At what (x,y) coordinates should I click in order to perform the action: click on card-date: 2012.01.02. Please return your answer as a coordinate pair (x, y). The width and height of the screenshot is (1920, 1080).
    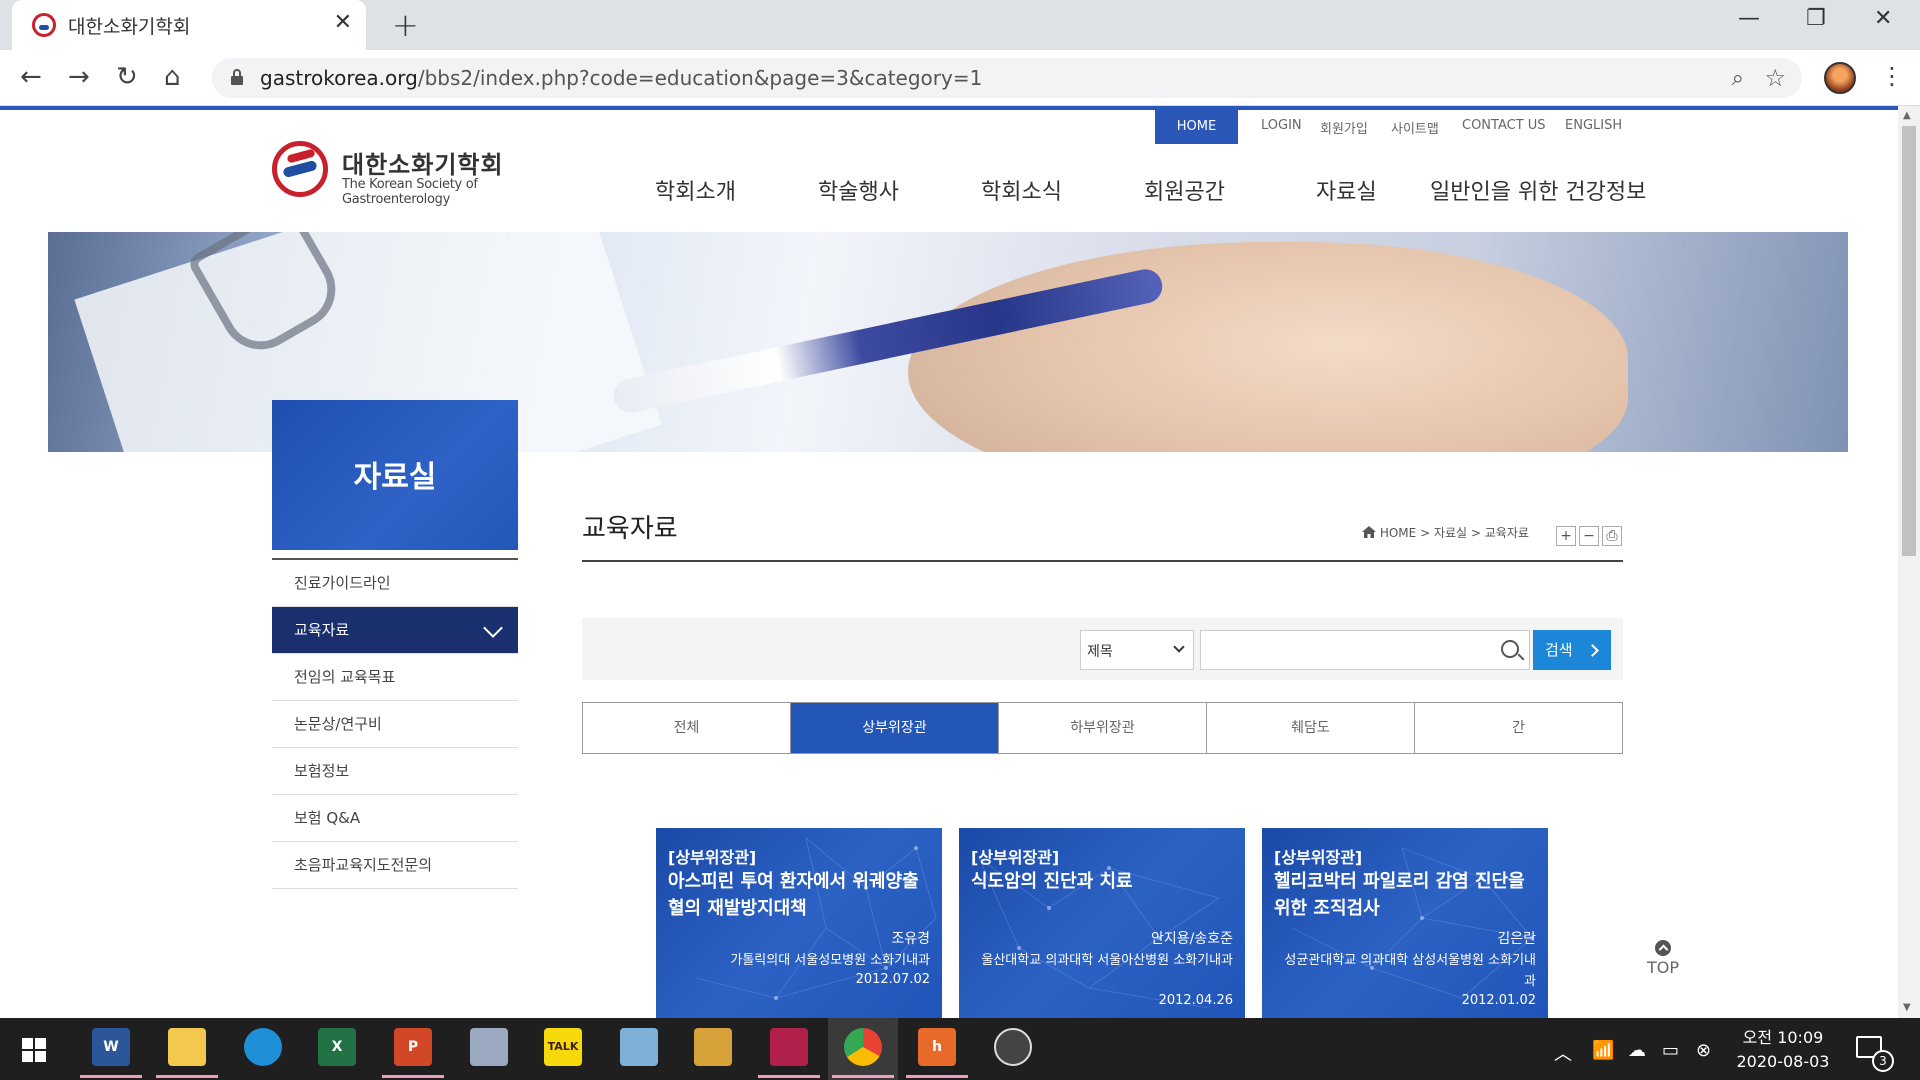
    Looking at the image, I should click on (1498, 1000).